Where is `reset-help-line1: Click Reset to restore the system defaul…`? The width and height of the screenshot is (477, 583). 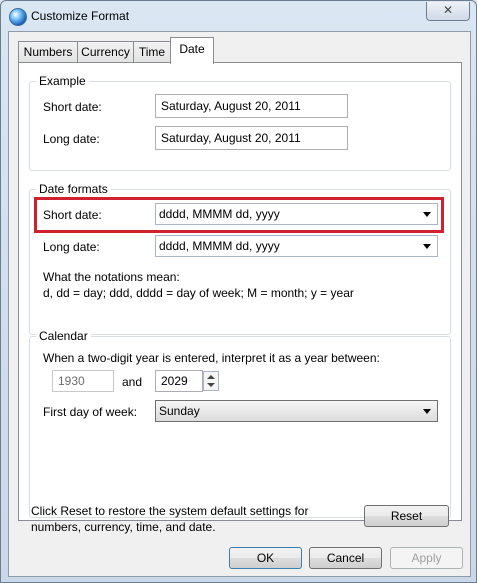 reset-help-line1: Click Reset to restore the system defaul… is located at coordinates (170, 511).